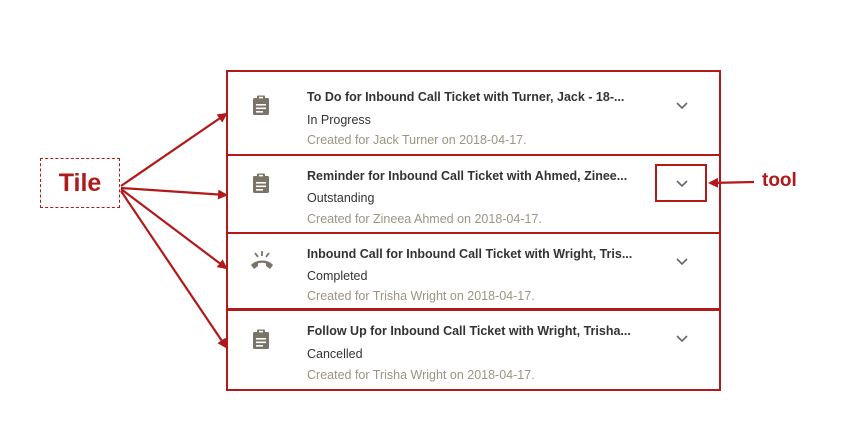  What do you see at coordinates (424, 219) in the screenshot?
I see `tile-created: Created for Zineea Ahmed on 2018-04-17.` at bounding box center [424, 219].